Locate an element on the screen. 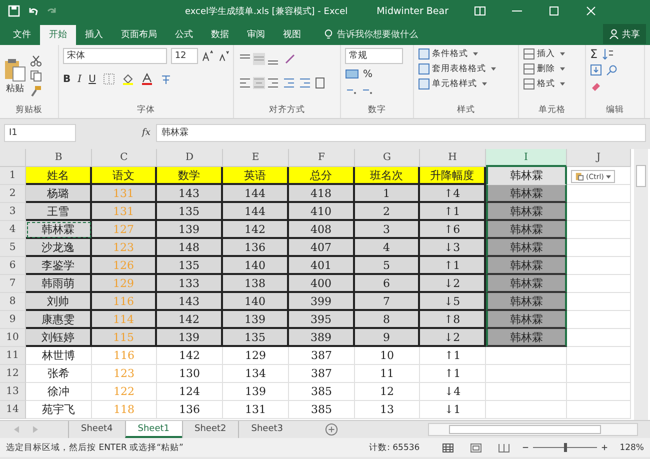 The width and height of the screenshot is (650, 459). paste-button: 粘贴 is located at coordinates (15, 76).